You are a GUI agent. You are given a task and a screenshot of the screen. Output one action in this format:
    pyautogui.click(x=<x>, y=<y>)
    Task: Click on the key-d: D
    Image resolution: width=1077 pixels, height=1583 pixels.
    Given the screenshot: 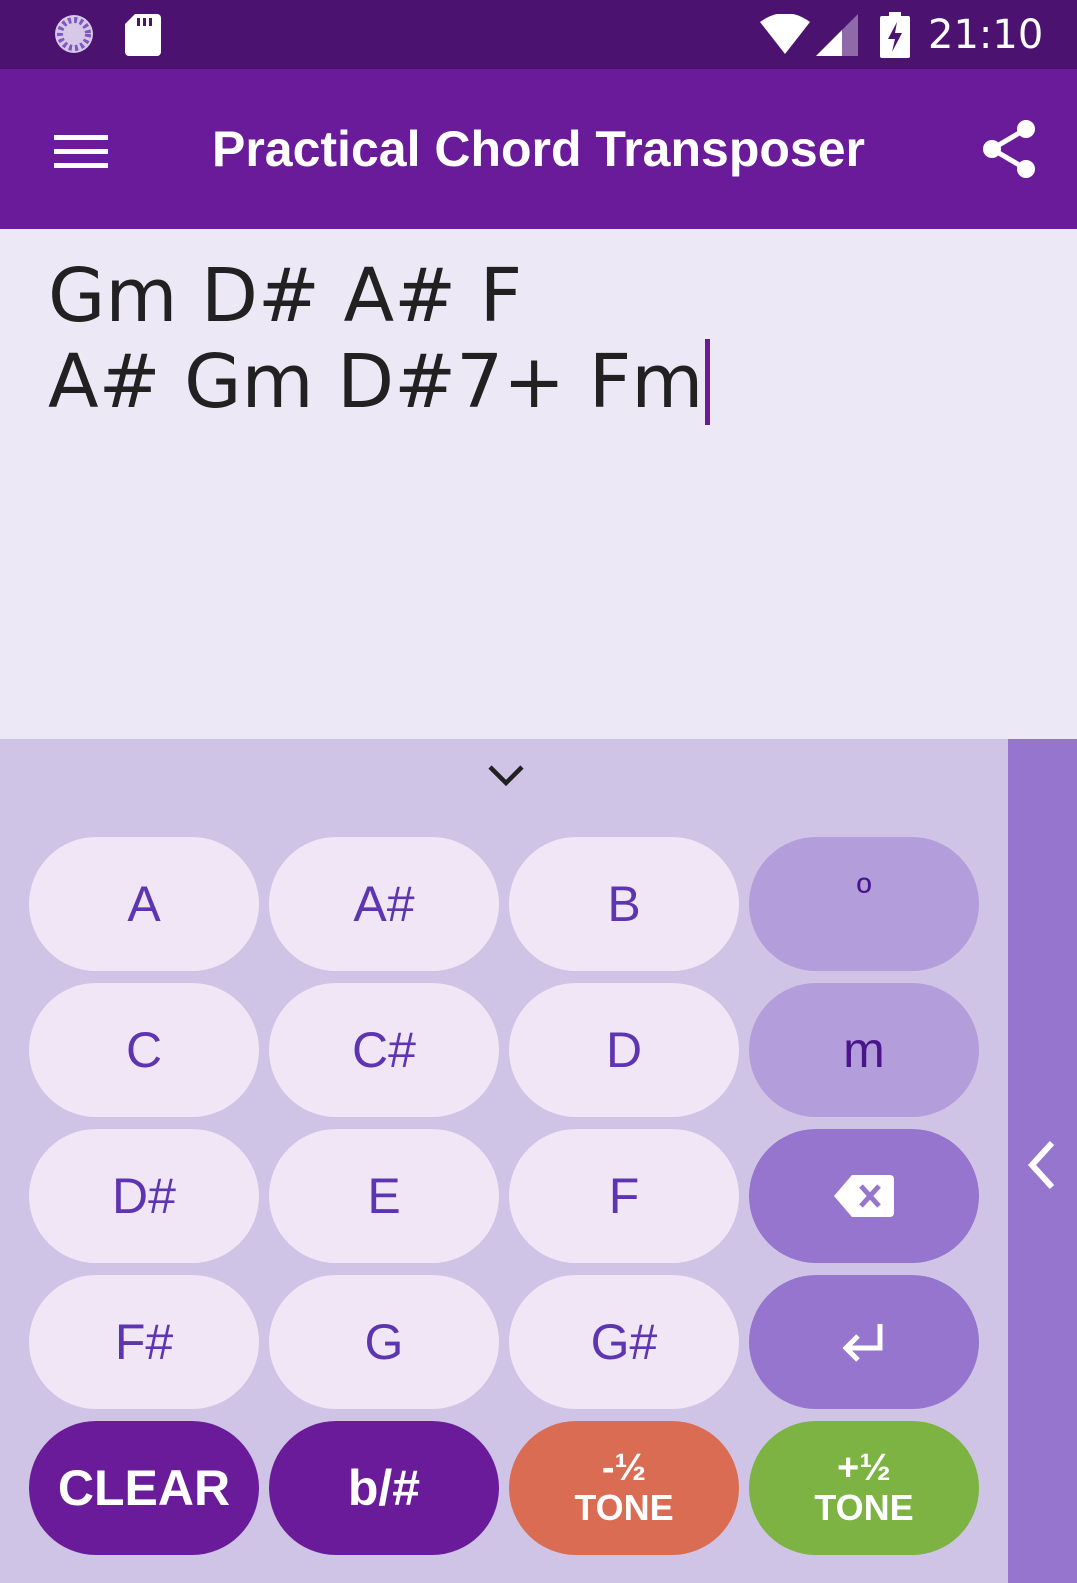 What is the action you would take?
    pyautogui.click(x=624, y=1050)
    